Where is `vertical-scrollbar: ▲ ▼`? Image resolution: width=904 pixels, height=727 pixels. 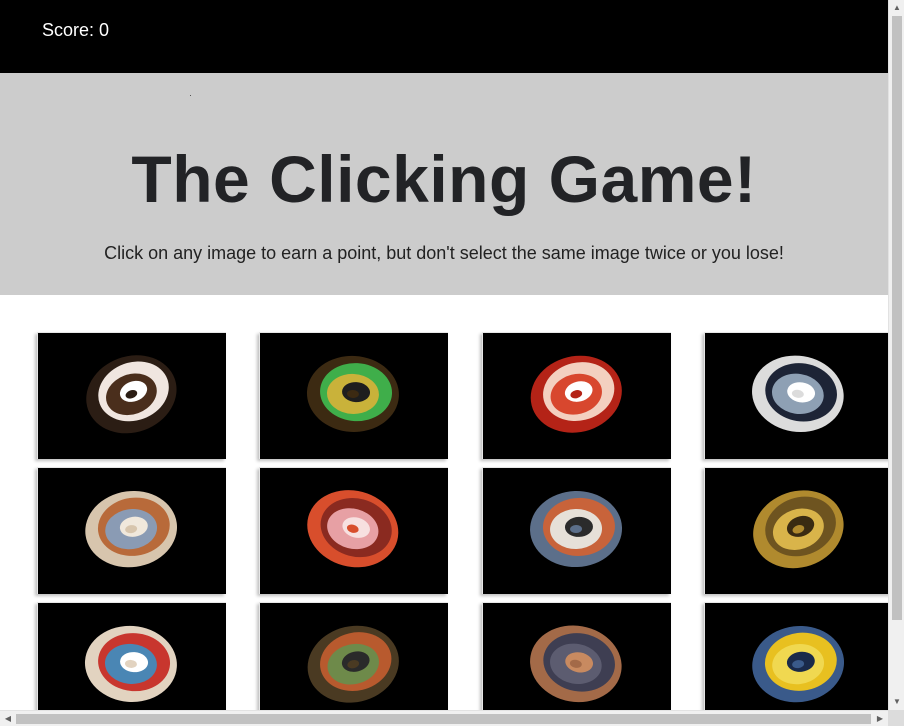 vertical-scrollbar: ▲ ▼ is located at coordinates (896, 355).